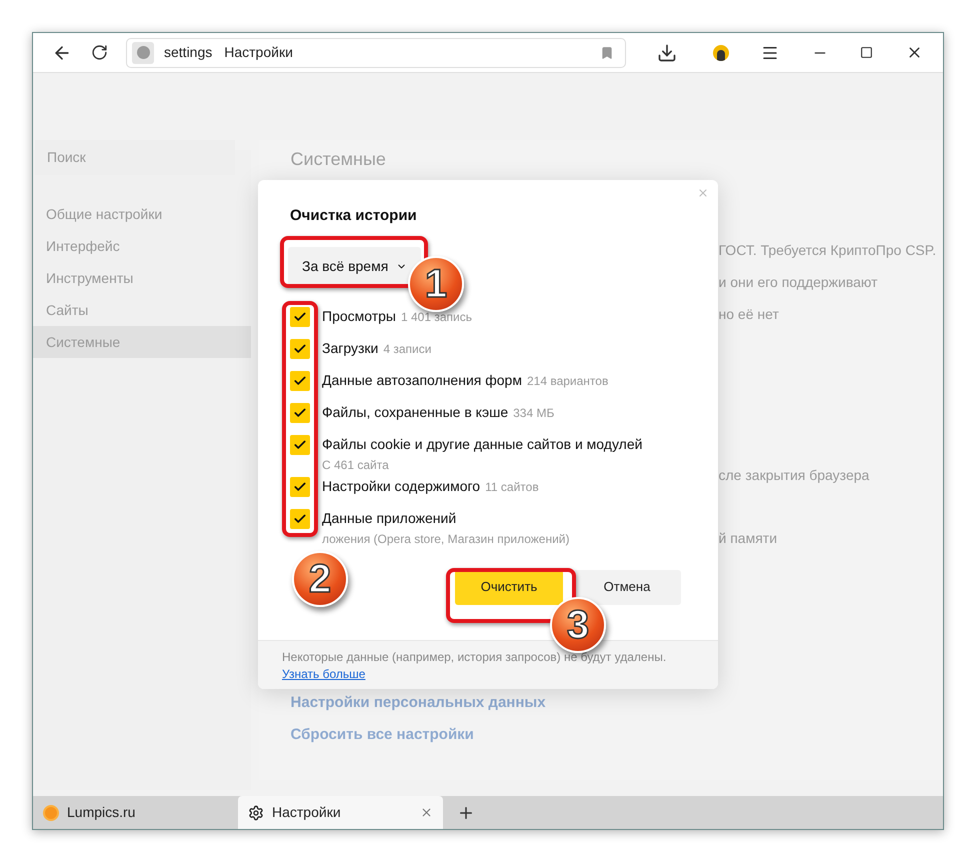 The image size is (976, 862). I want to click on browser-tab: Настройки, so click(340, 812).